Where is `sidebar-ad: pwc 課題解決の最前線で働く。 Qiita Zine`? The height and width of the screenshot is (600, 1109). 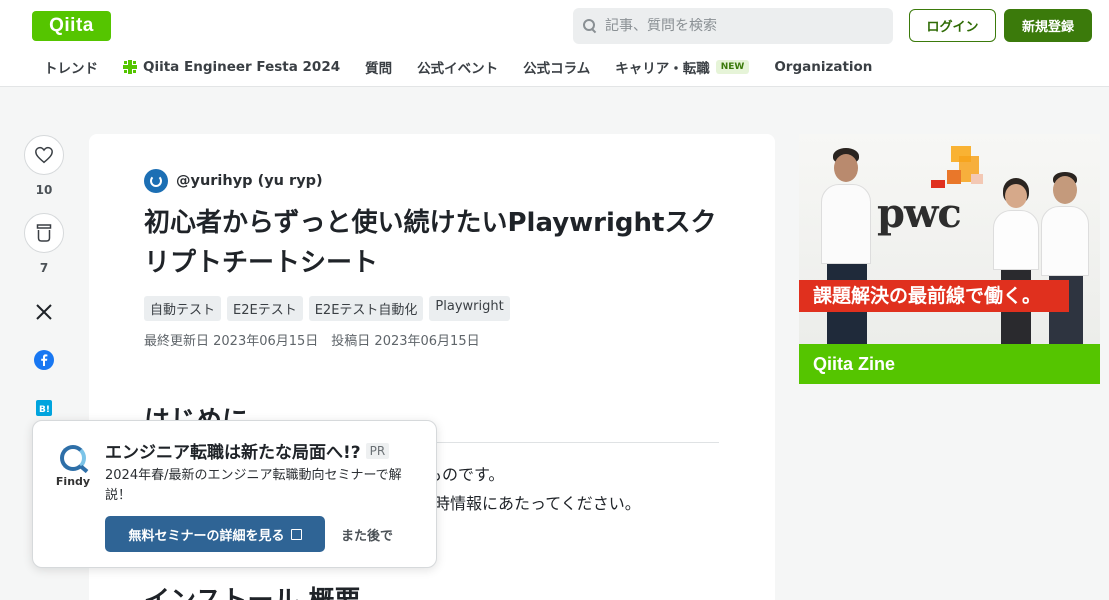
sidebar-ad: pwc 課題解決の最前線で働く。 Qiita Zine is located at coordinates (949, 259).